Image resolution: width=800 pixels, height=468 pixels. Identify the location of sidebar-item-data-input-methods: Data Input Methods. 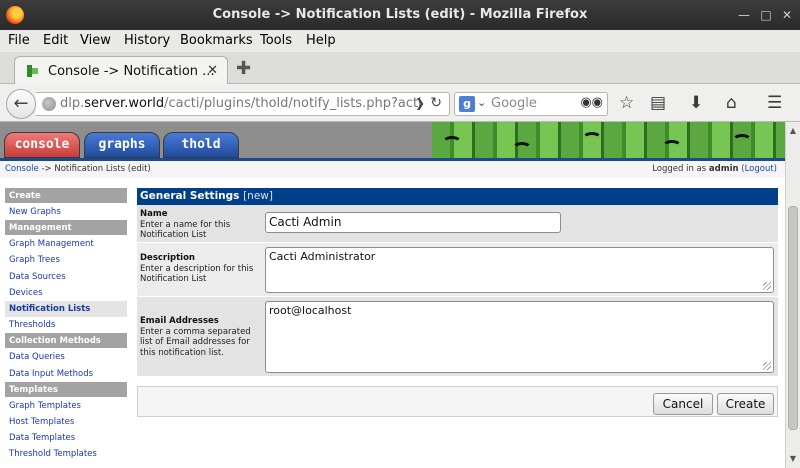
(66, 373).